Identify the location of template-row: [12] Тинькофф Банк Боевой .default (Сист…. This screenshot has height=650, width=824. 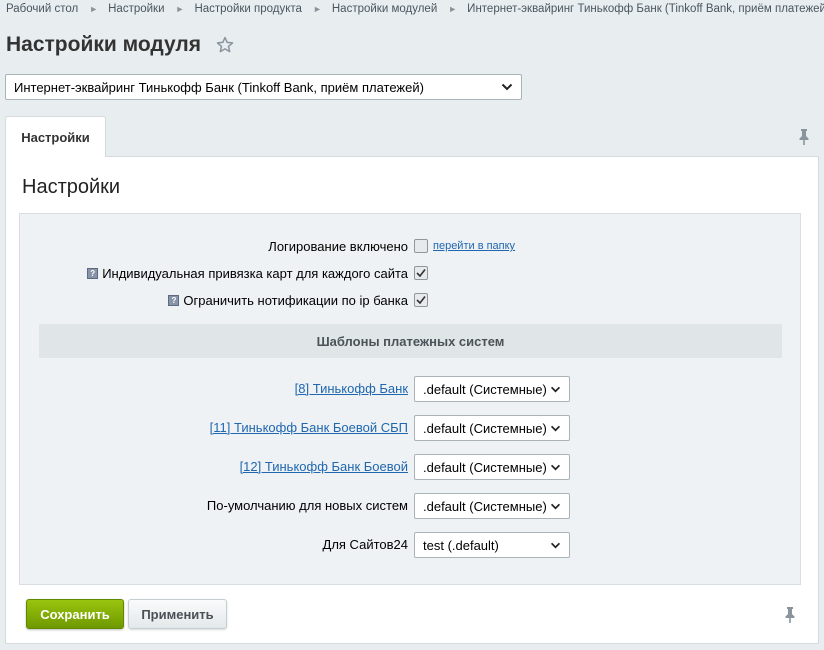
(411, 467).